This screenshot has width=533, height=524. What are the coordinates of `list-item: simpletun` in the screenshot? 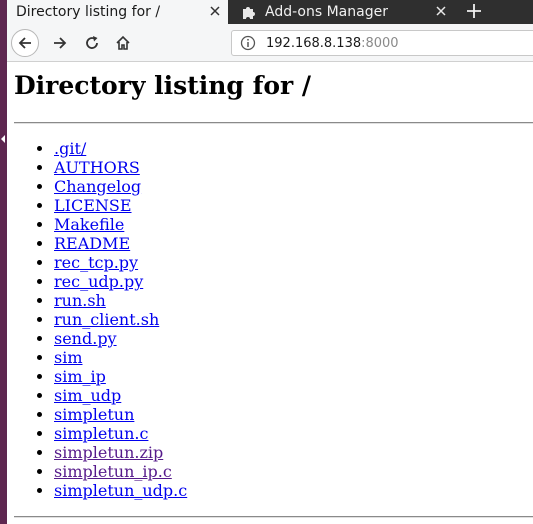 It's located at (120, 414).